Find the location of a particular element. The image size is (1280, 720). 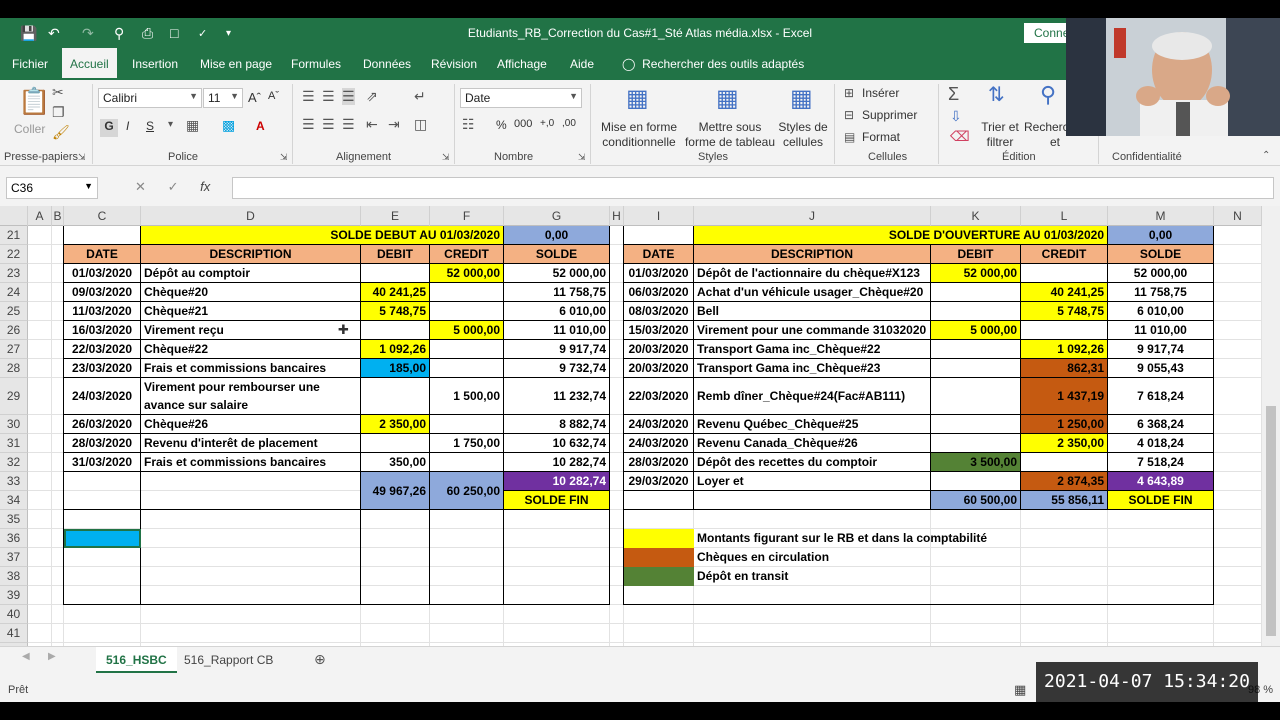

row-header-31: 31 is located at coordinates (14, 443).